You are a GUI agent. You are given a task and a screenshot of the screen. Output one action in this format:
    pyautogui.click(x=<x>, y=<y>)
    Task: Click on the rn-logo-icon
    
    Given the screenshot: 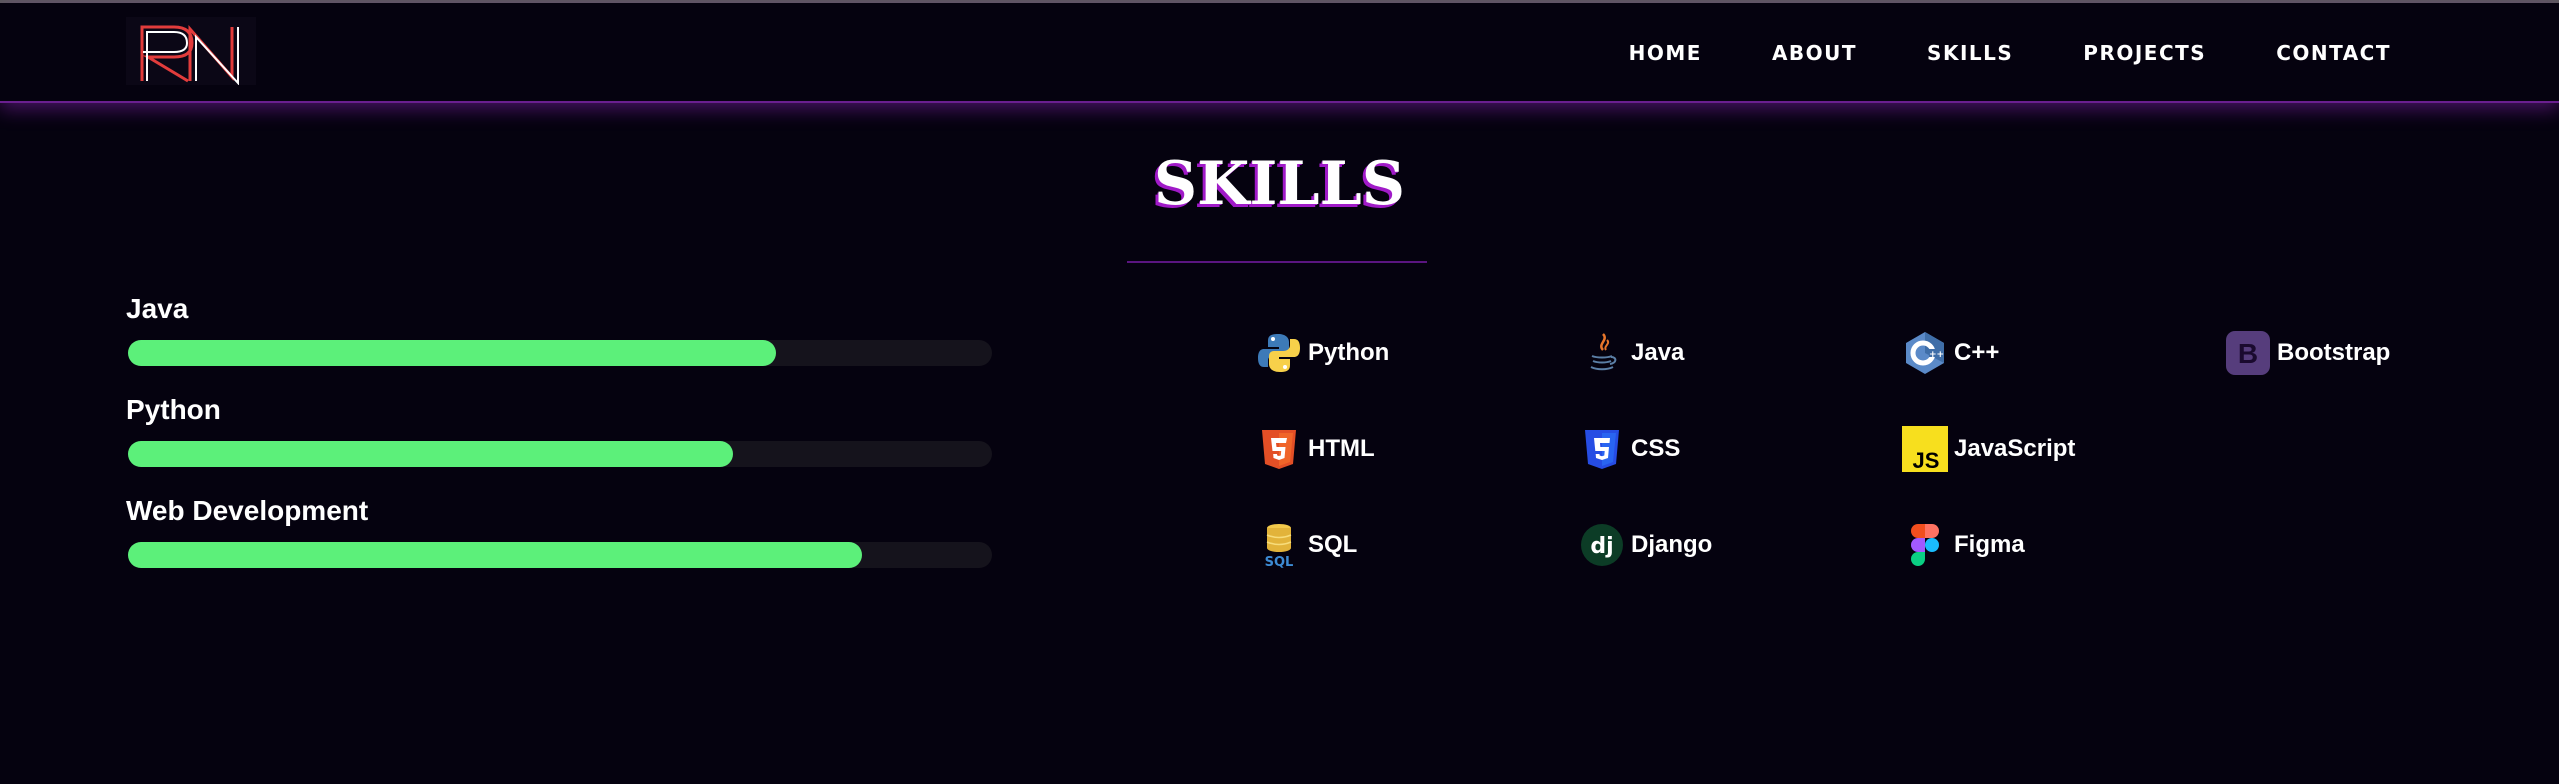 What is the action you would take?
    pyautogui.click(x=189, y=55)
    